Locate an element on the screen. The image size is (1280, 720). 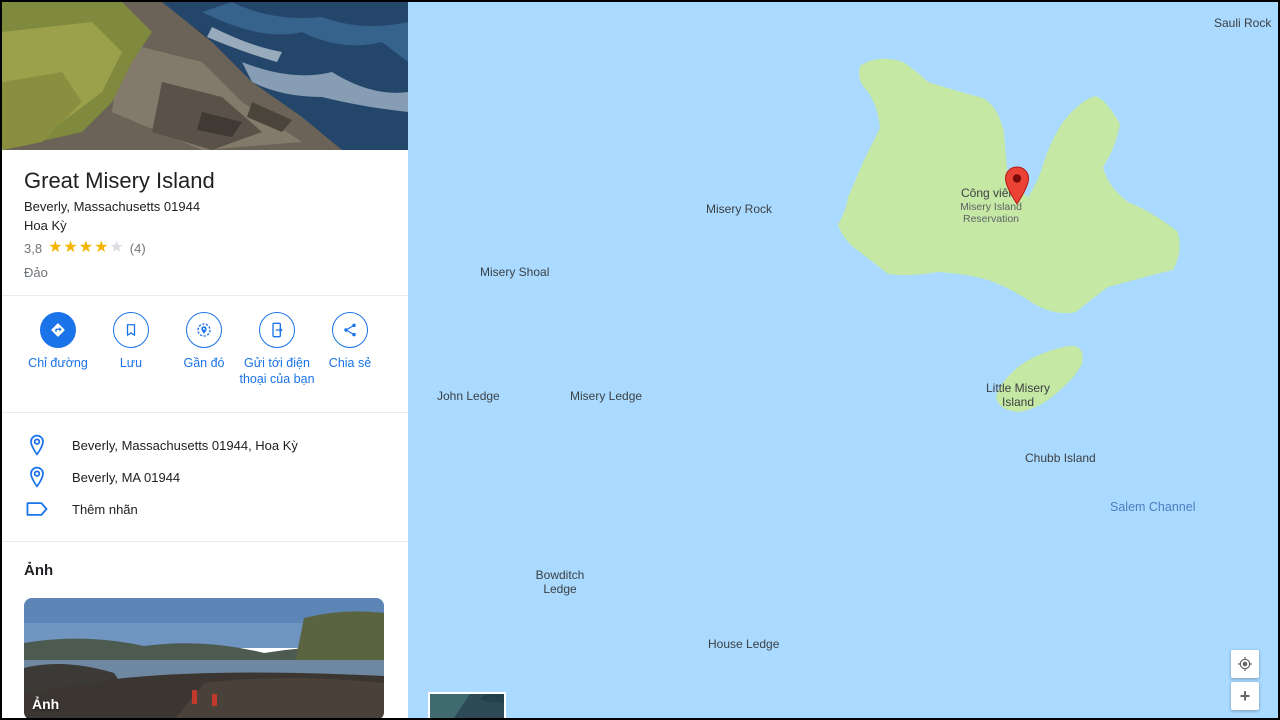
my-location-button is located at coordinates (1245, 664).